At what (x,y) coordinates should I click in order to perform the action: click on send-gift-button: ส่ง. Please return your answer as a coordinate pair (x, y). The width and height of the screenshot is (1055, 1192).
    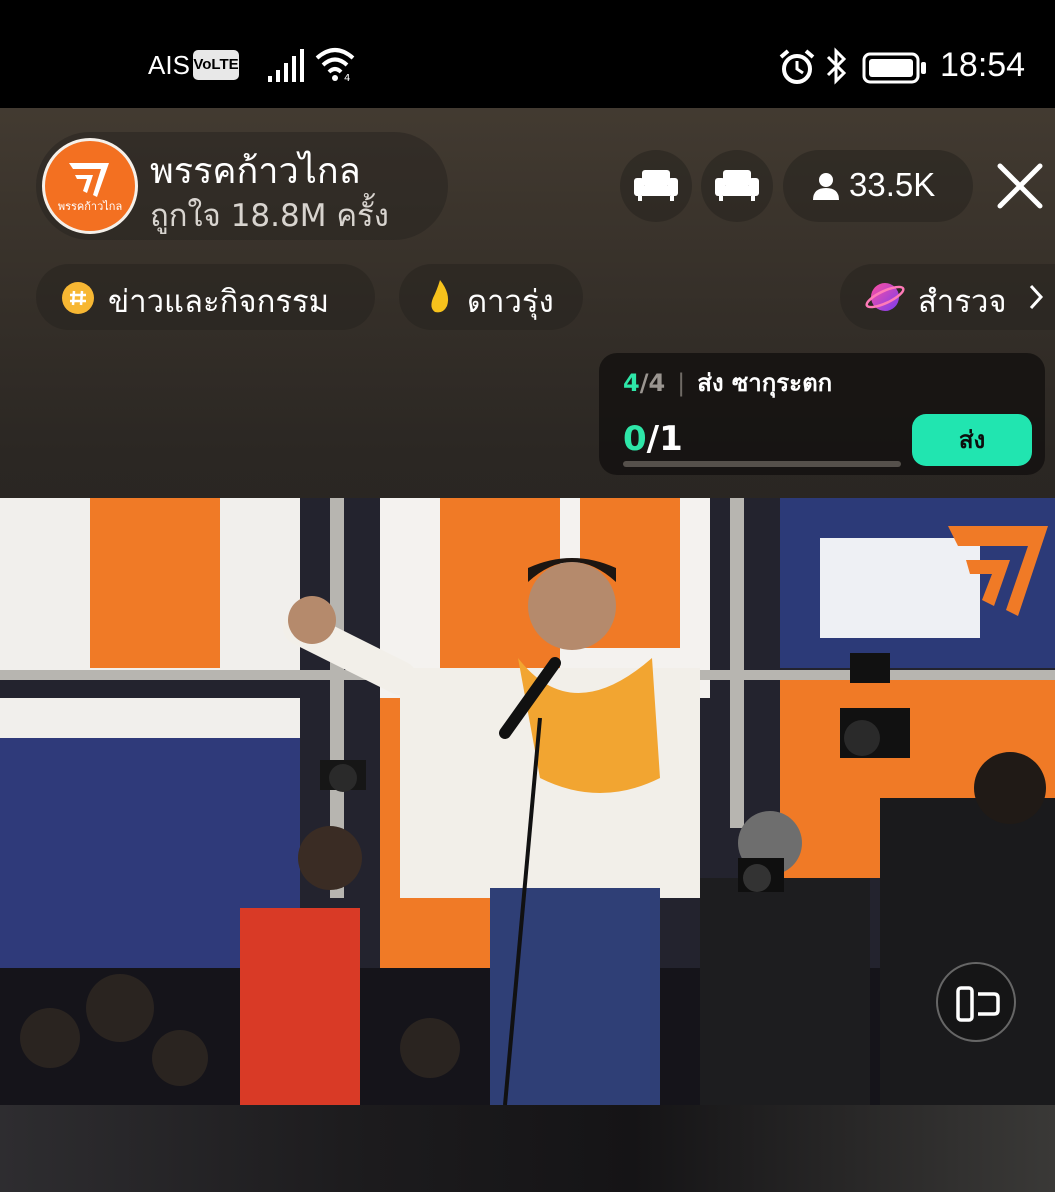
    Looking at the image, I should click on (972, 440).